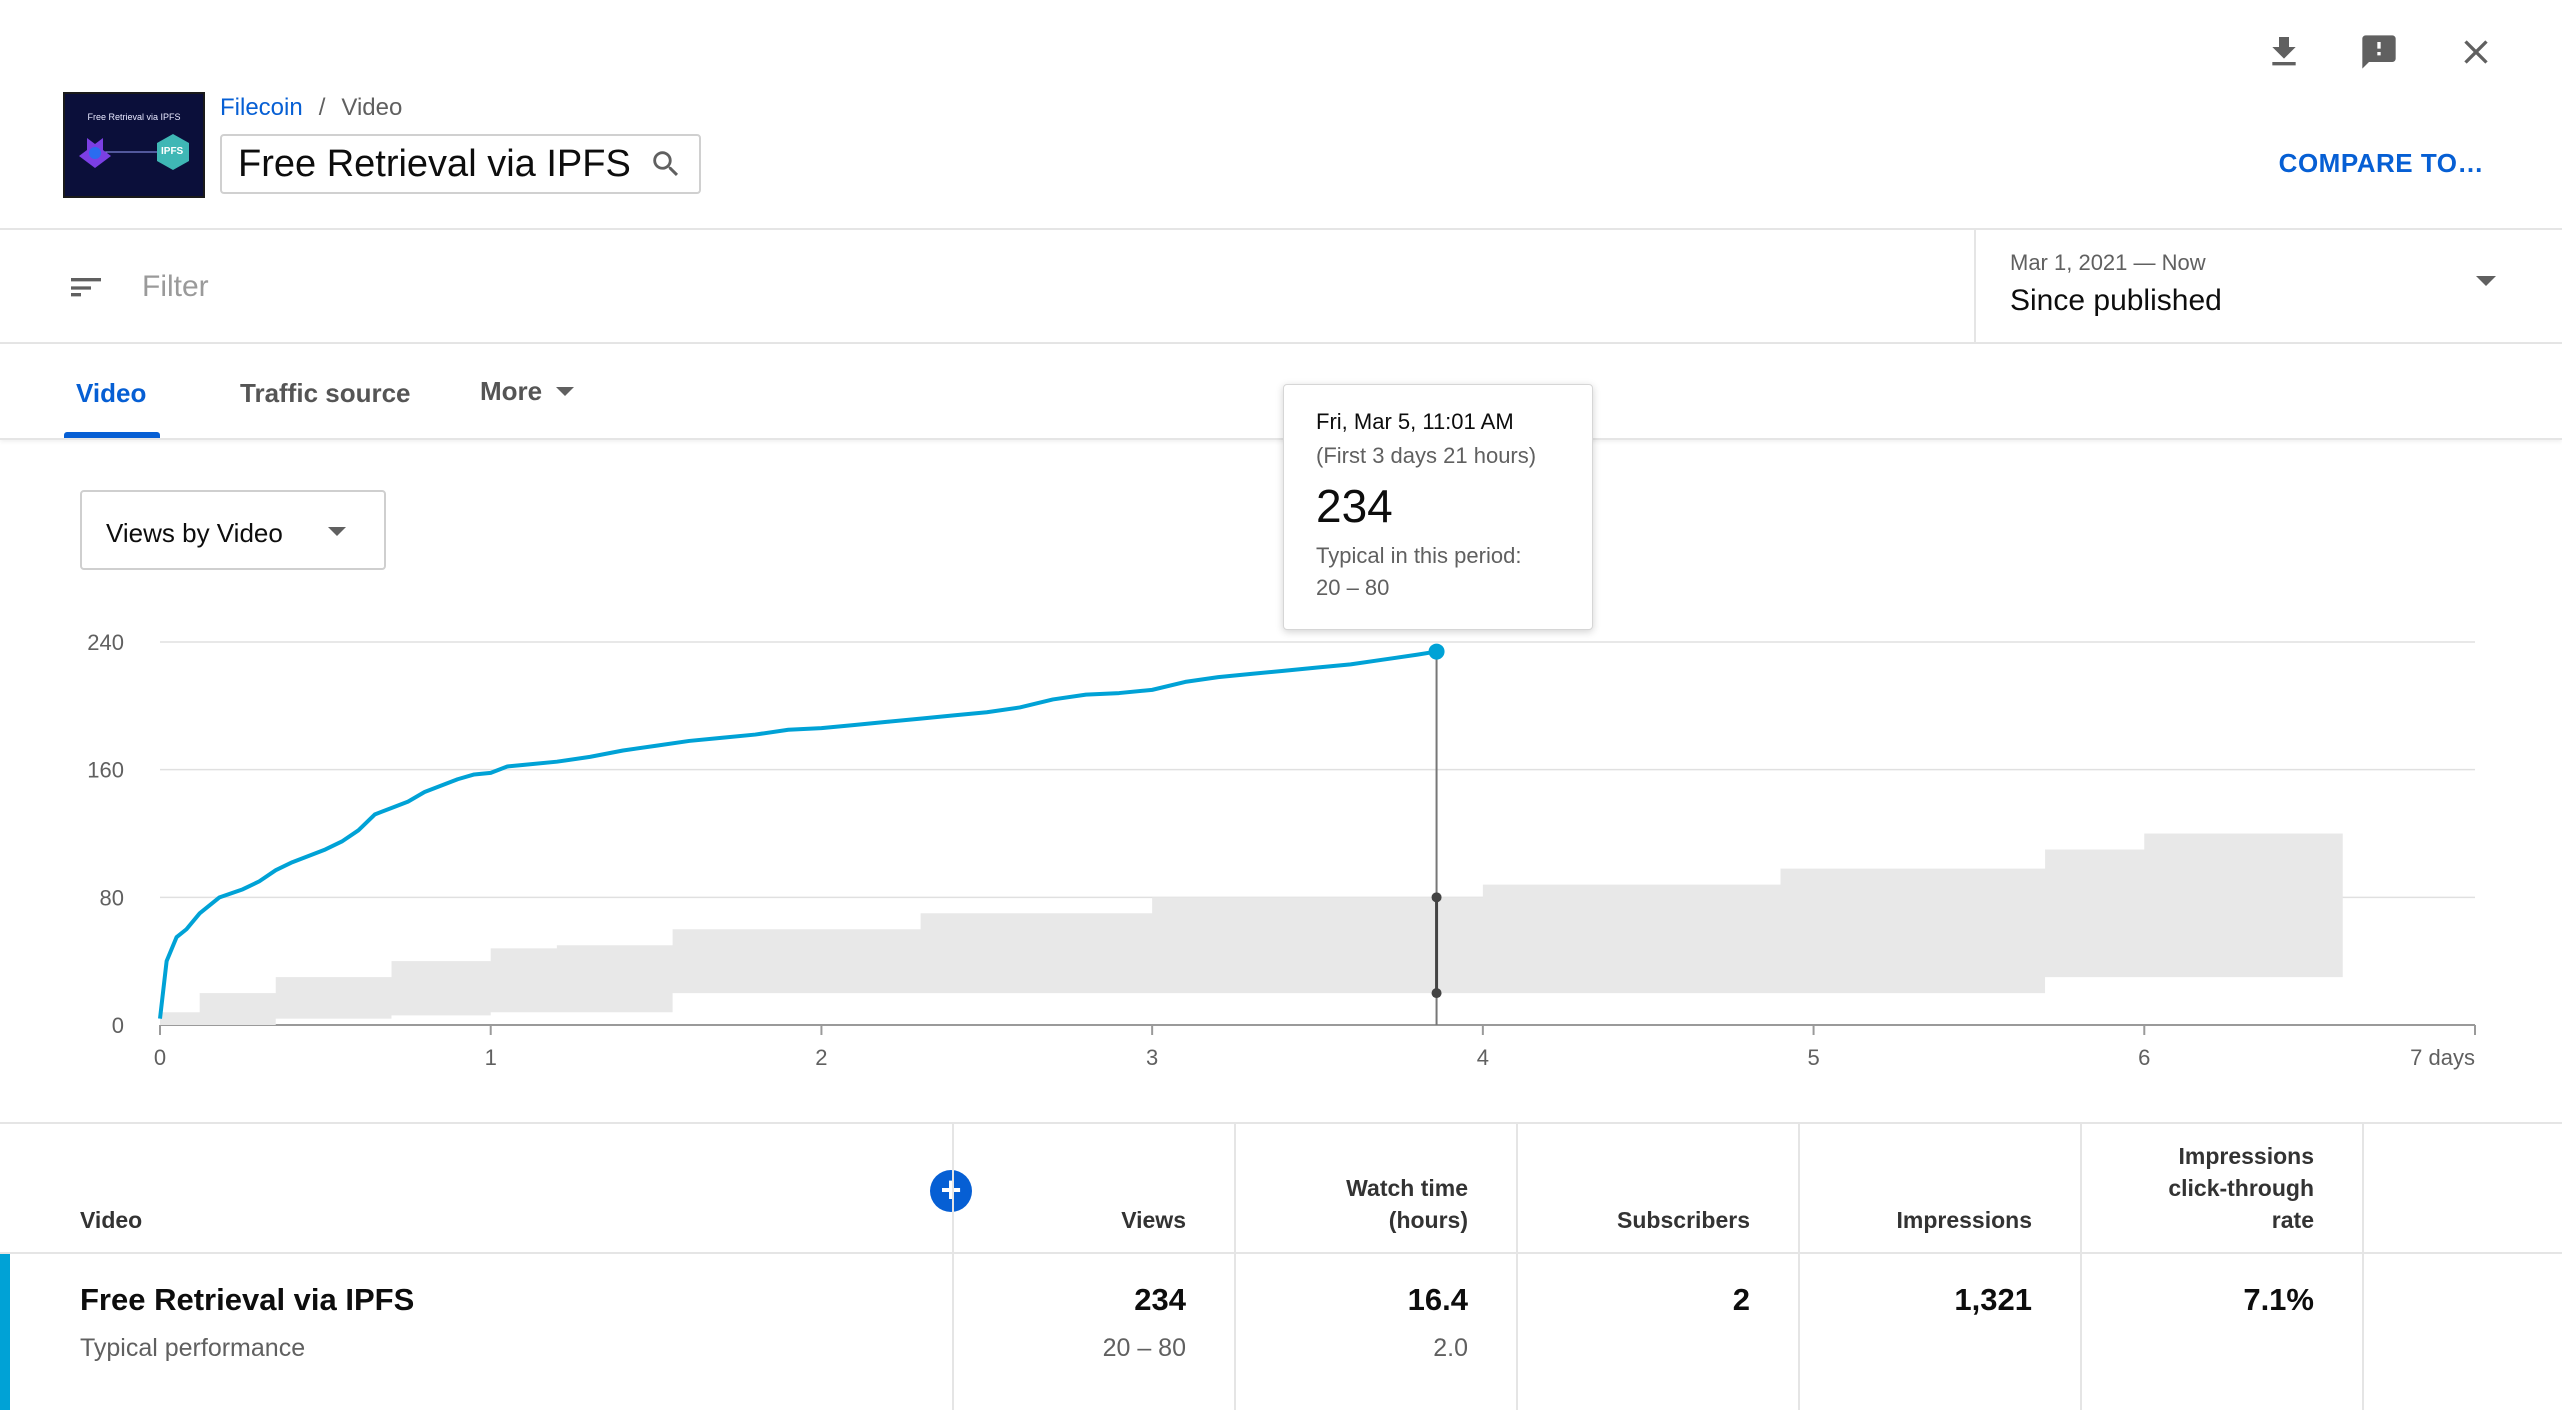 The width and height of the screenshot is (2562, 1410). Describe the element at coordinates (1160, 1299) in the screenshot. I see `cell-views: 234` at that location.